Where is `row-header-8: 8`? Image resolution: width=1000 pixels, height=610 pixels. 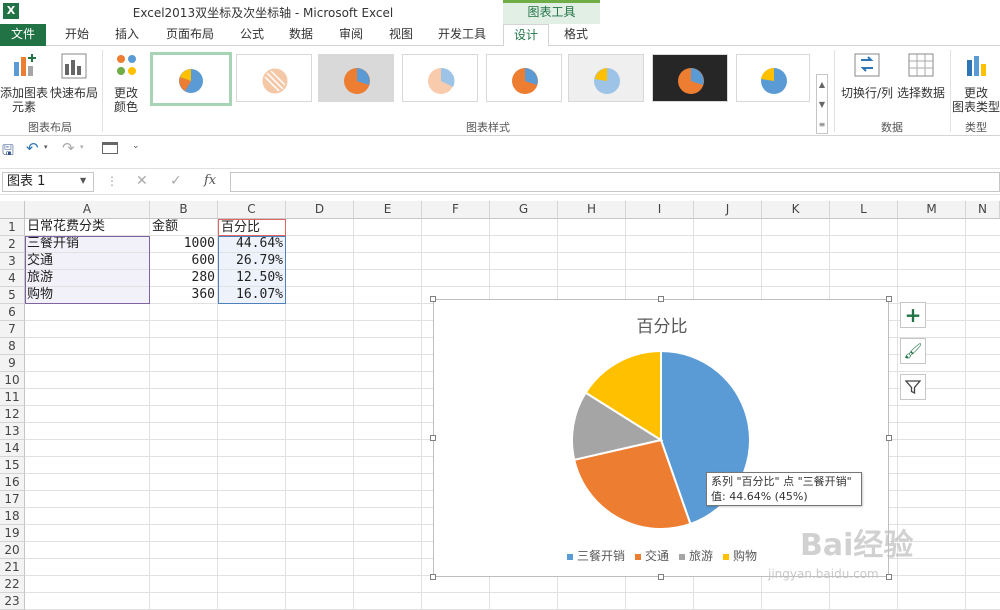 row-header-8: 8 is located at coordinates (12, 346).